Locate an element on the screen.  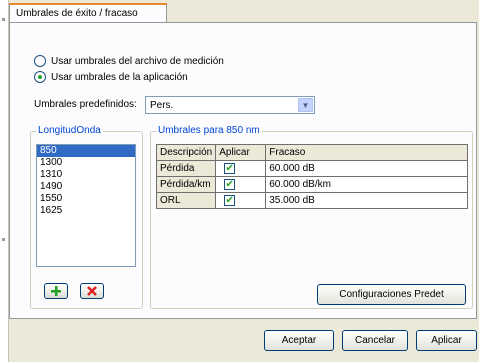
radio-button is located at coordinates (40, 61).